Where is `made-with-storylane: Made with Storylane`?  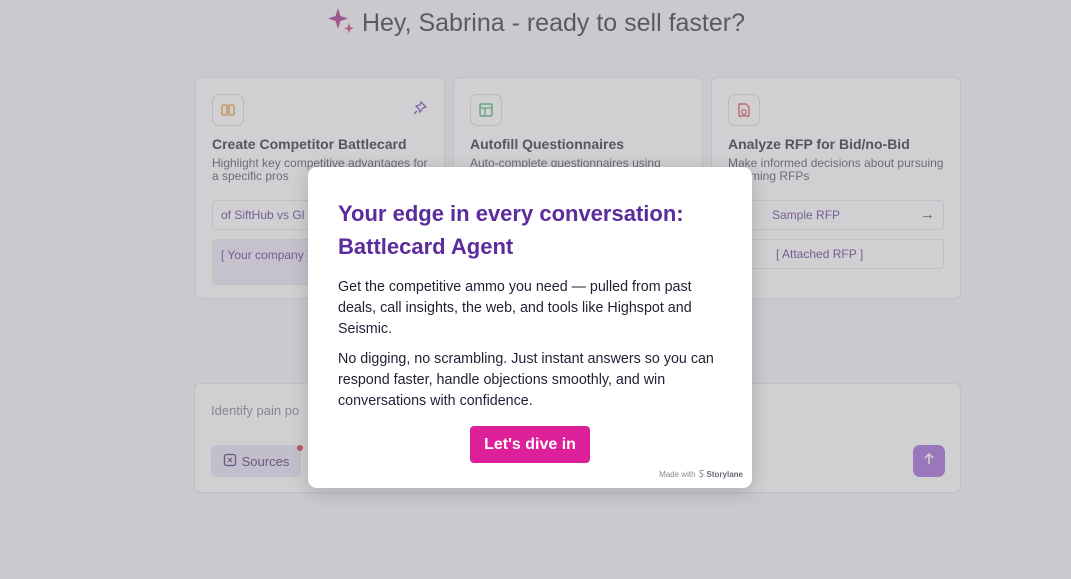
made-with-storylane: Made with Storylane is located at coordinates (701, 474).